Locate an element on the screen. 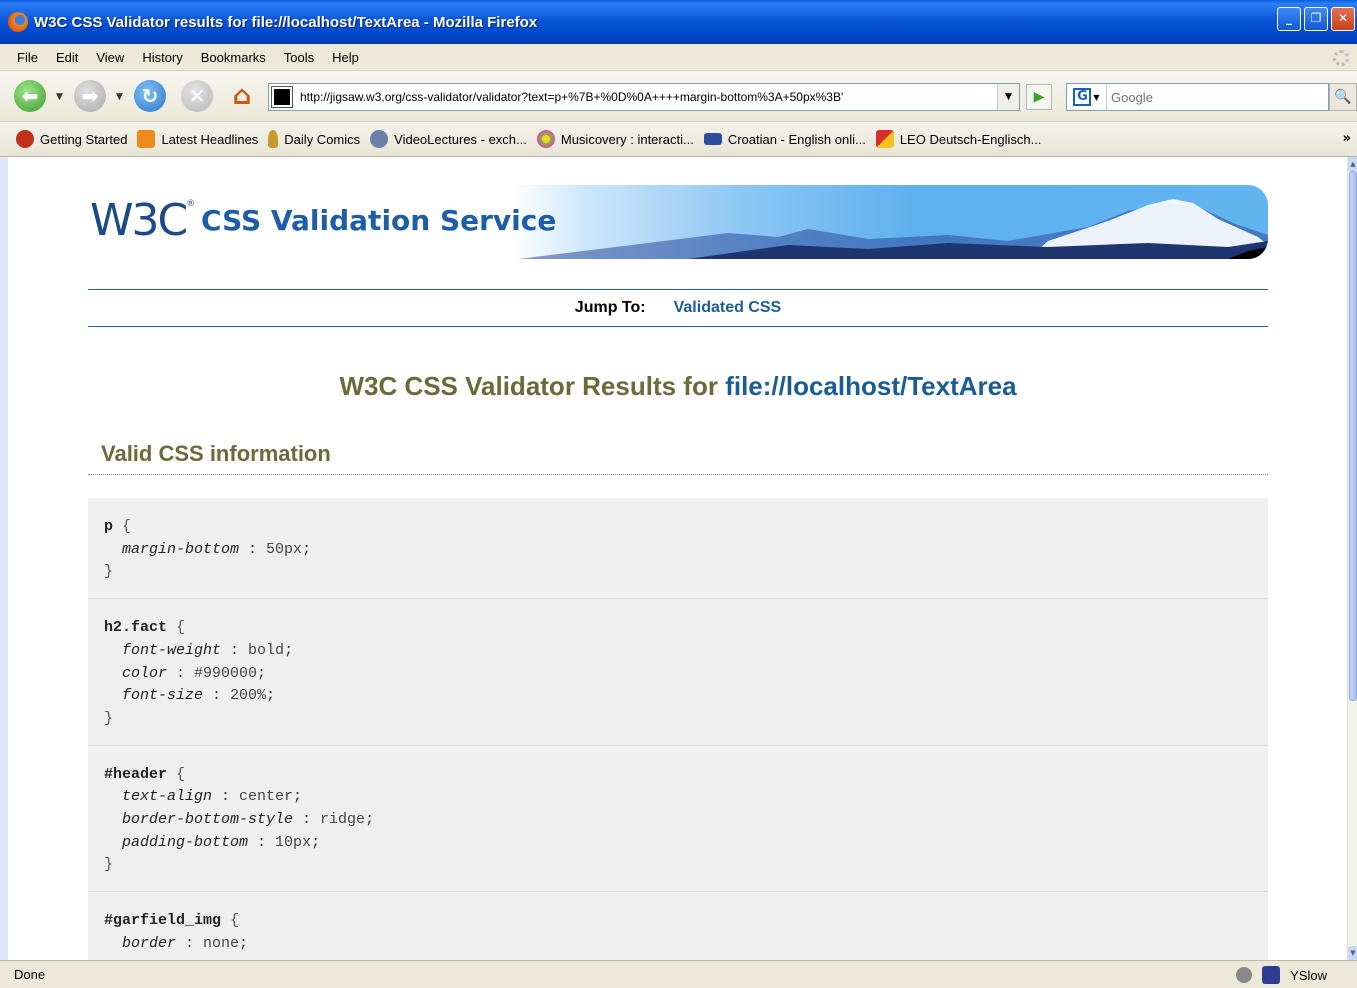 This screenshot has width=1357, height=988. stop-icon: ✕ is located at coordinates (197, 96).